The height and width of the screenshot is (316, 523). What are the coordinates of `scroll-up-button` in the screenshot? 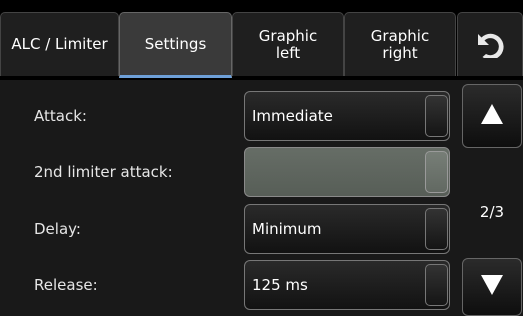 It's located at (492, 116).